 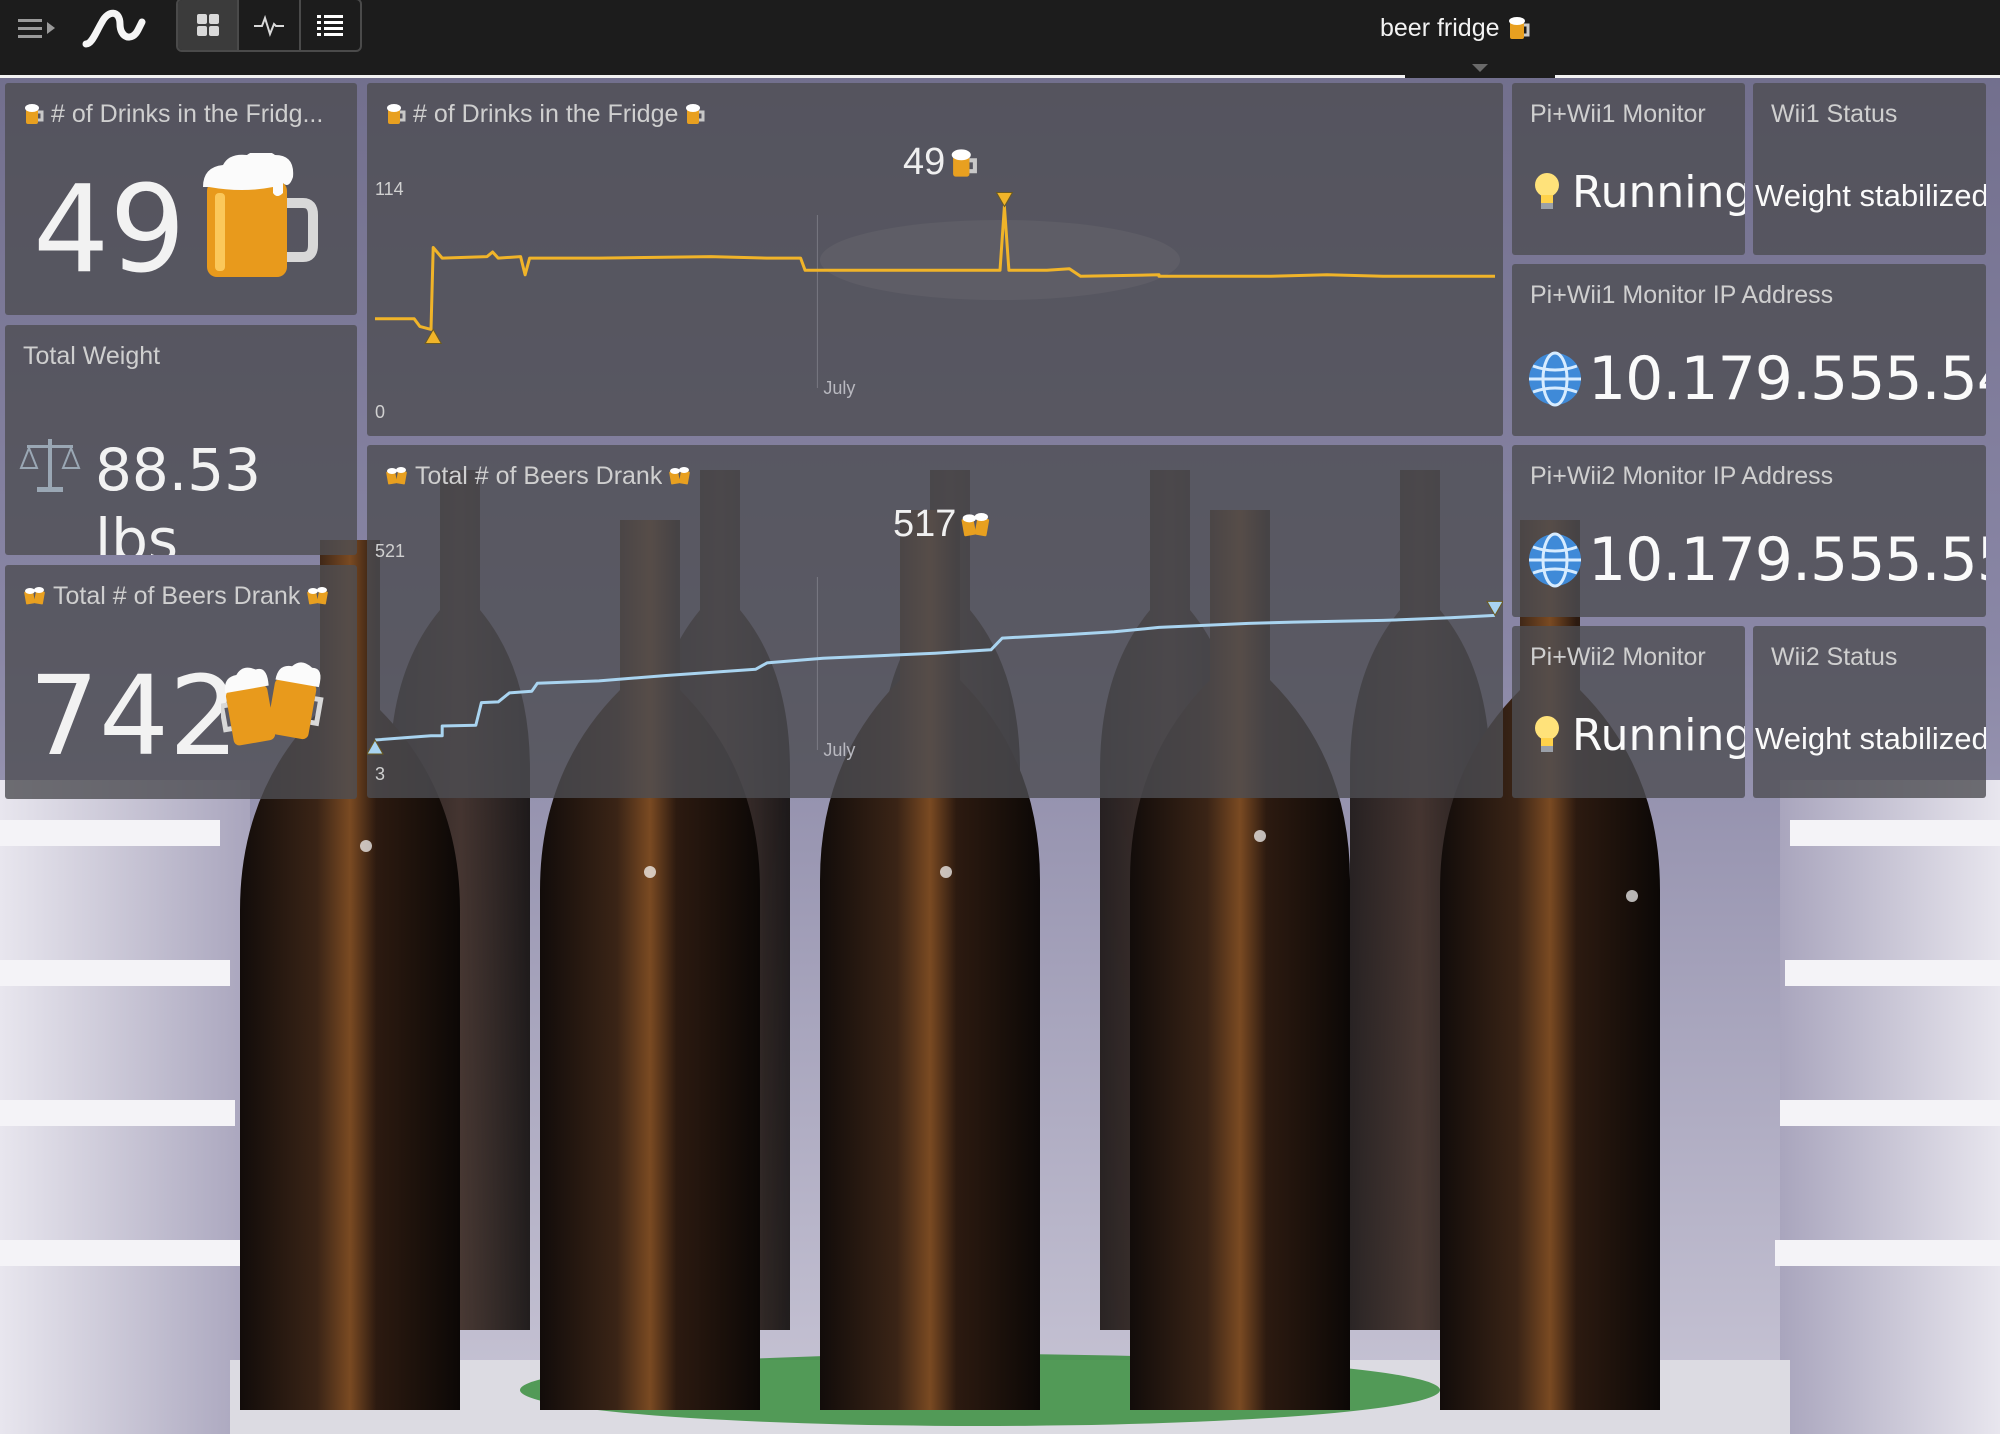 I want to click on ip-address: 10.179.555.55, so click(x=1756, y=560).